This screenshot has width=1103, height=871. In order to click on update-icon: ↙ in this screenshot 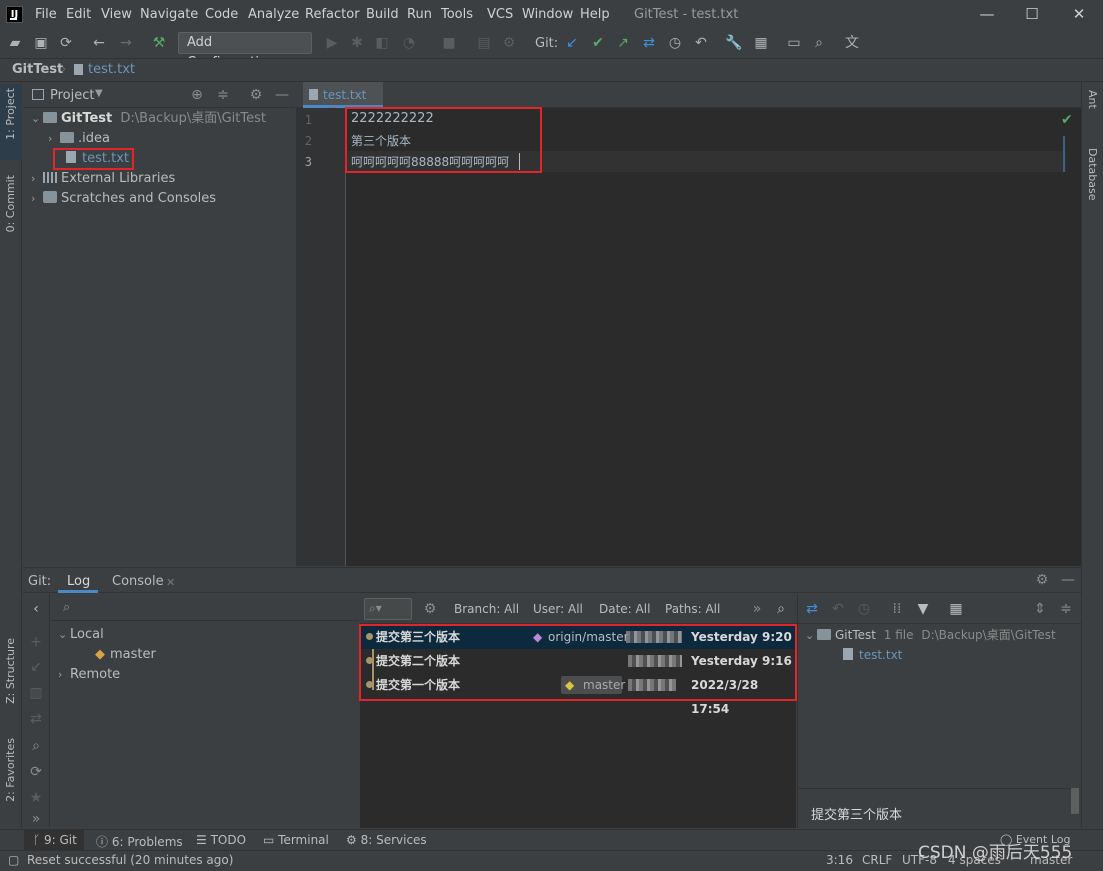, I will do `click(36, 667)`.